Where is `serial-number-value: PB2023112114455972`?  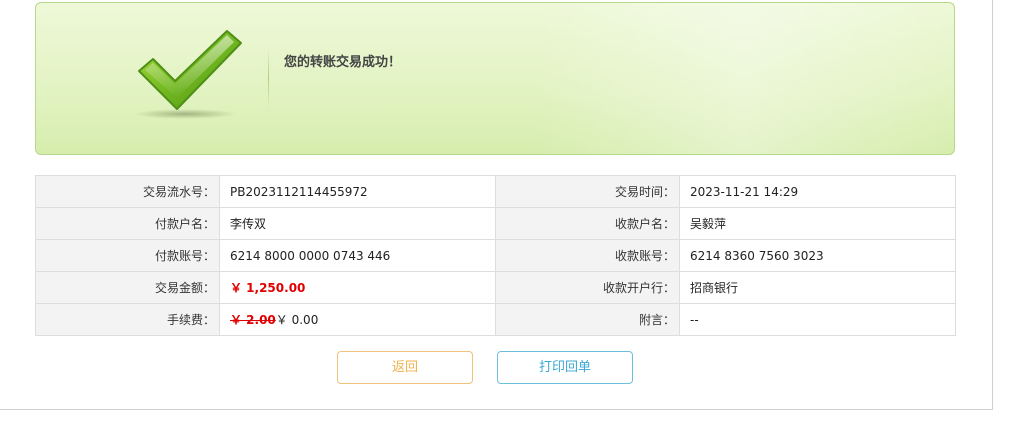 serial-number-value: PB2023112114455972 is located at coordinates (357, 191).